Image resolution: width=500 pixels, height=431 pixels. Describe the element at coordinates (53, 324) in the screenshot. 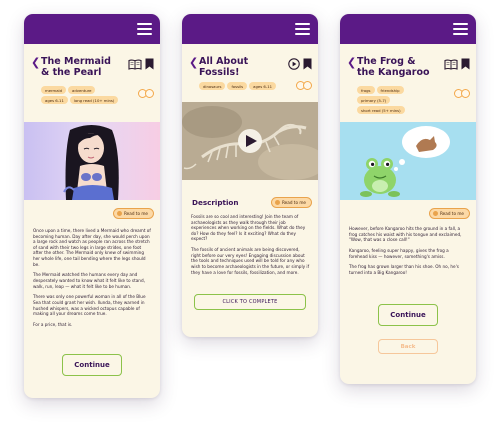

I see `story-paragraph: For a price, that is.` at that location.